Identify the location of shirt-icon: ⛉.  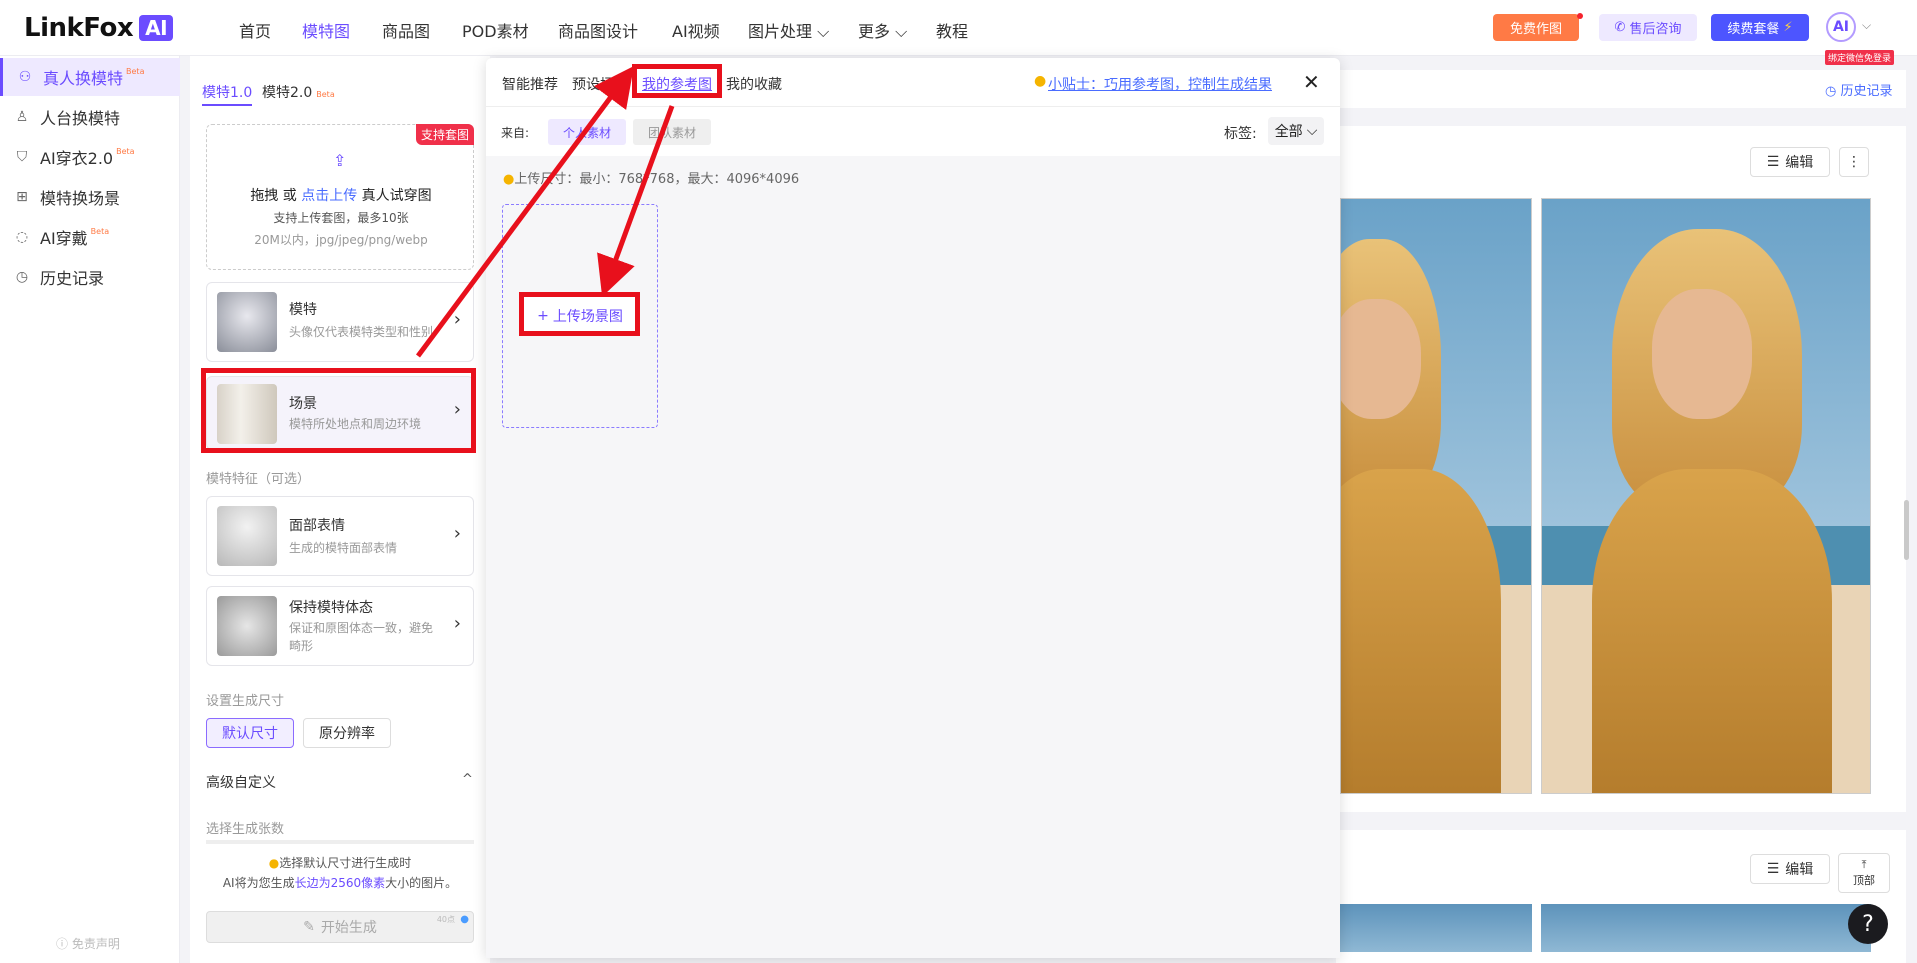
(22, 157).